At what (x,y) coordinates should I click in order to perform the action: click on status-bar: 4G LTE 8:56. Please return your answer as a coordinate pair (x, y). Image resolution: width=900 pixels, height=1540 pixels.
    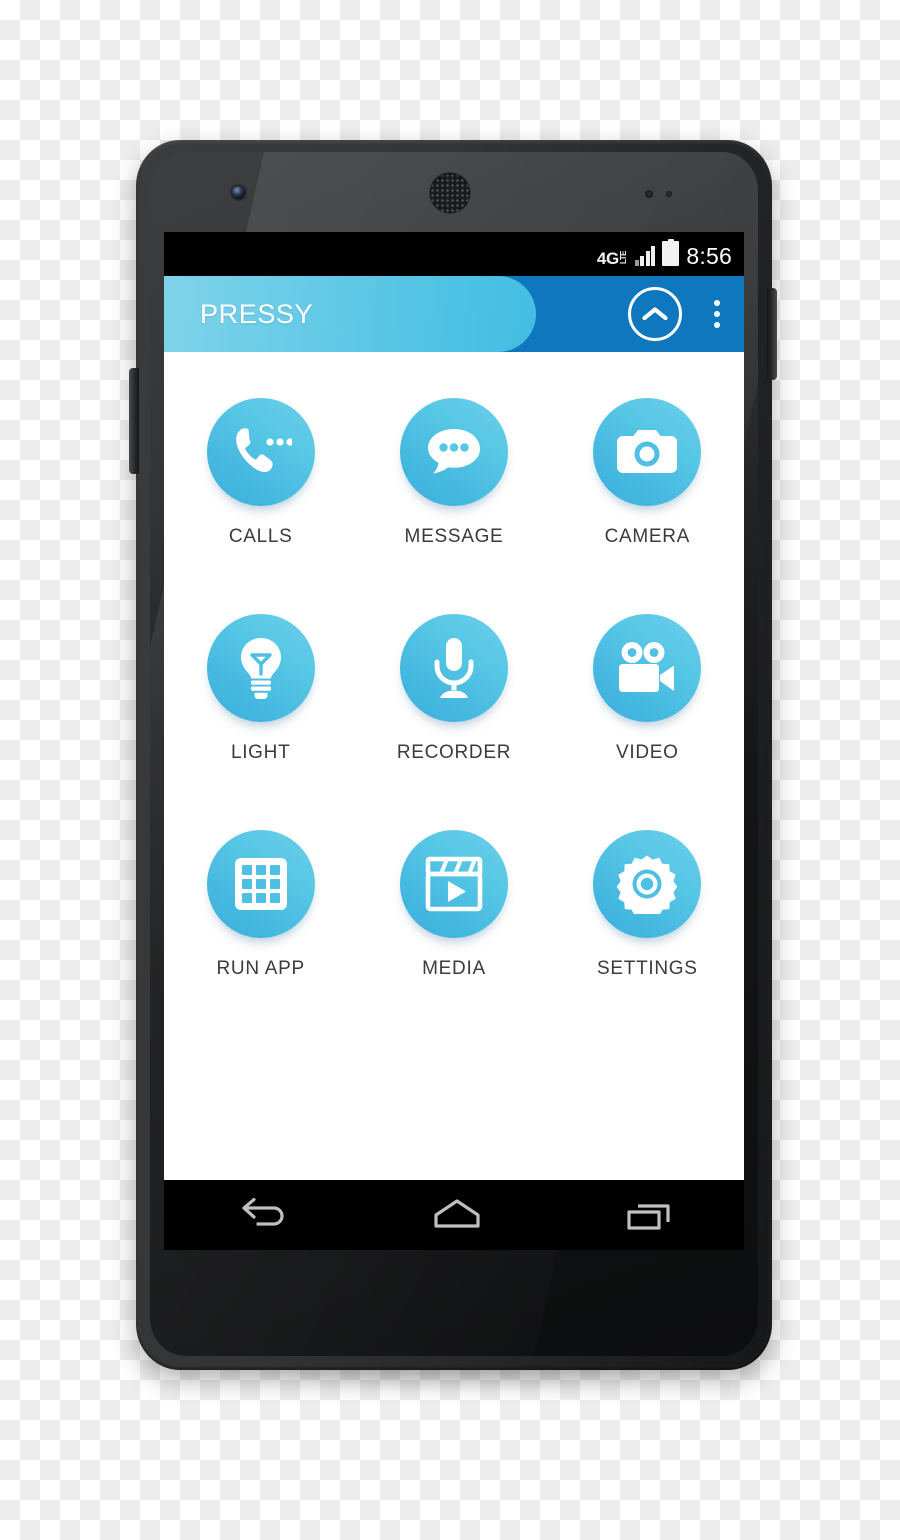
    Looking at the image, I should click on (454, 254).